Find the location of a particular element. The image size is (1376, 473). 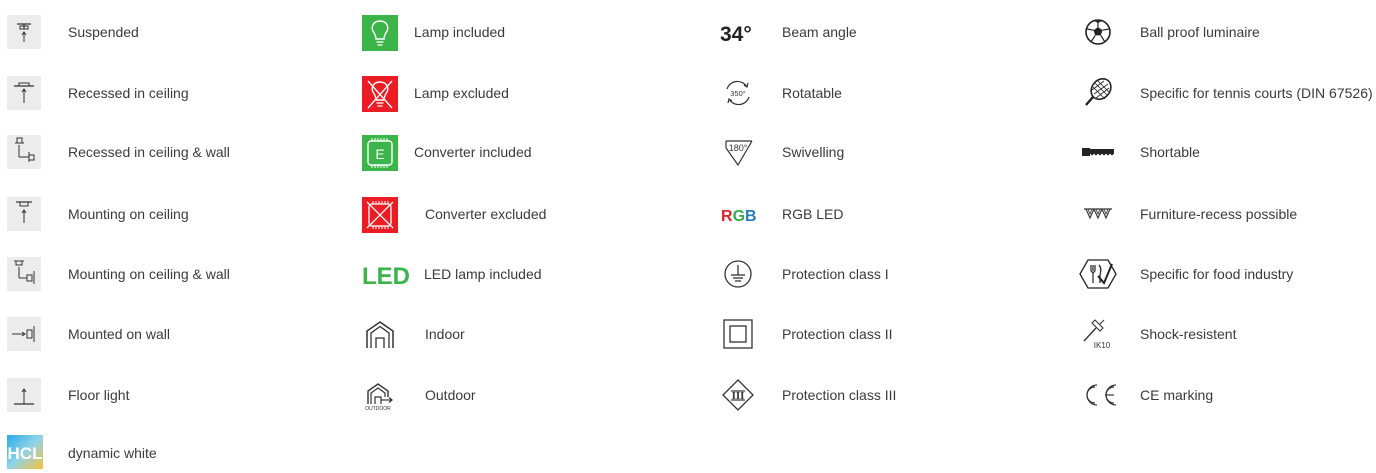

legend-label: Mounted on wall is located at coordinates (119, 334).